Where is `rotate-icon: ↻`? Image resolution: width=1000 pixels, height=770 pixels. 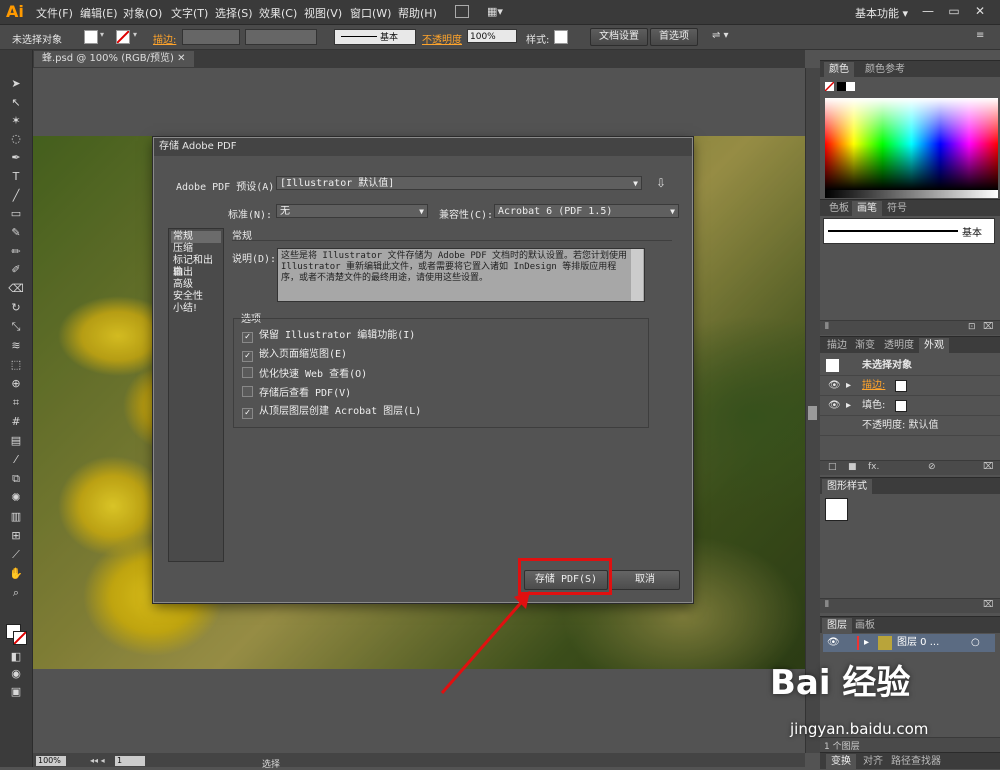
rotate-icon: ↻ is located at coordinates (16, 308).